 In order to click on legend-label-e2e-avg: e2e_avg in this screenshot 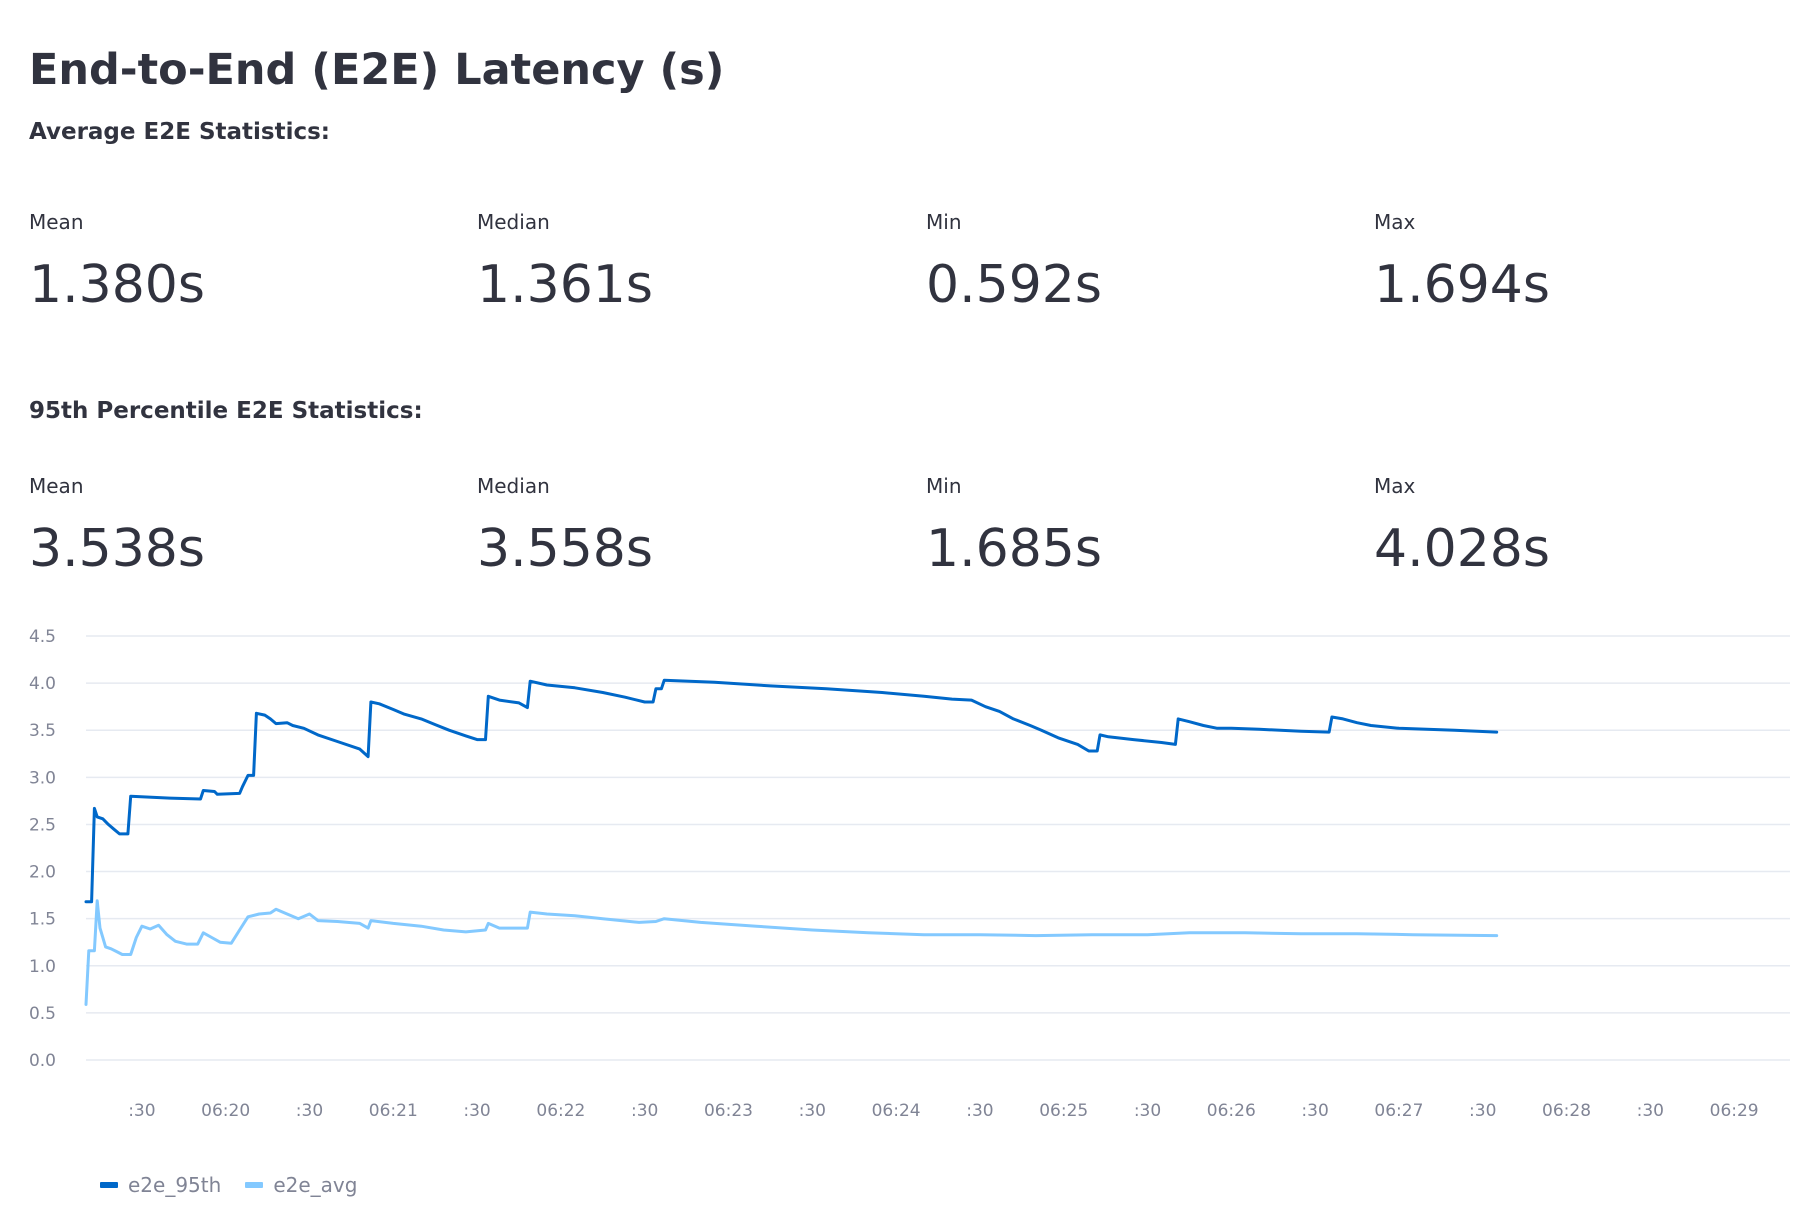, I will do `click(315, 1185)`.